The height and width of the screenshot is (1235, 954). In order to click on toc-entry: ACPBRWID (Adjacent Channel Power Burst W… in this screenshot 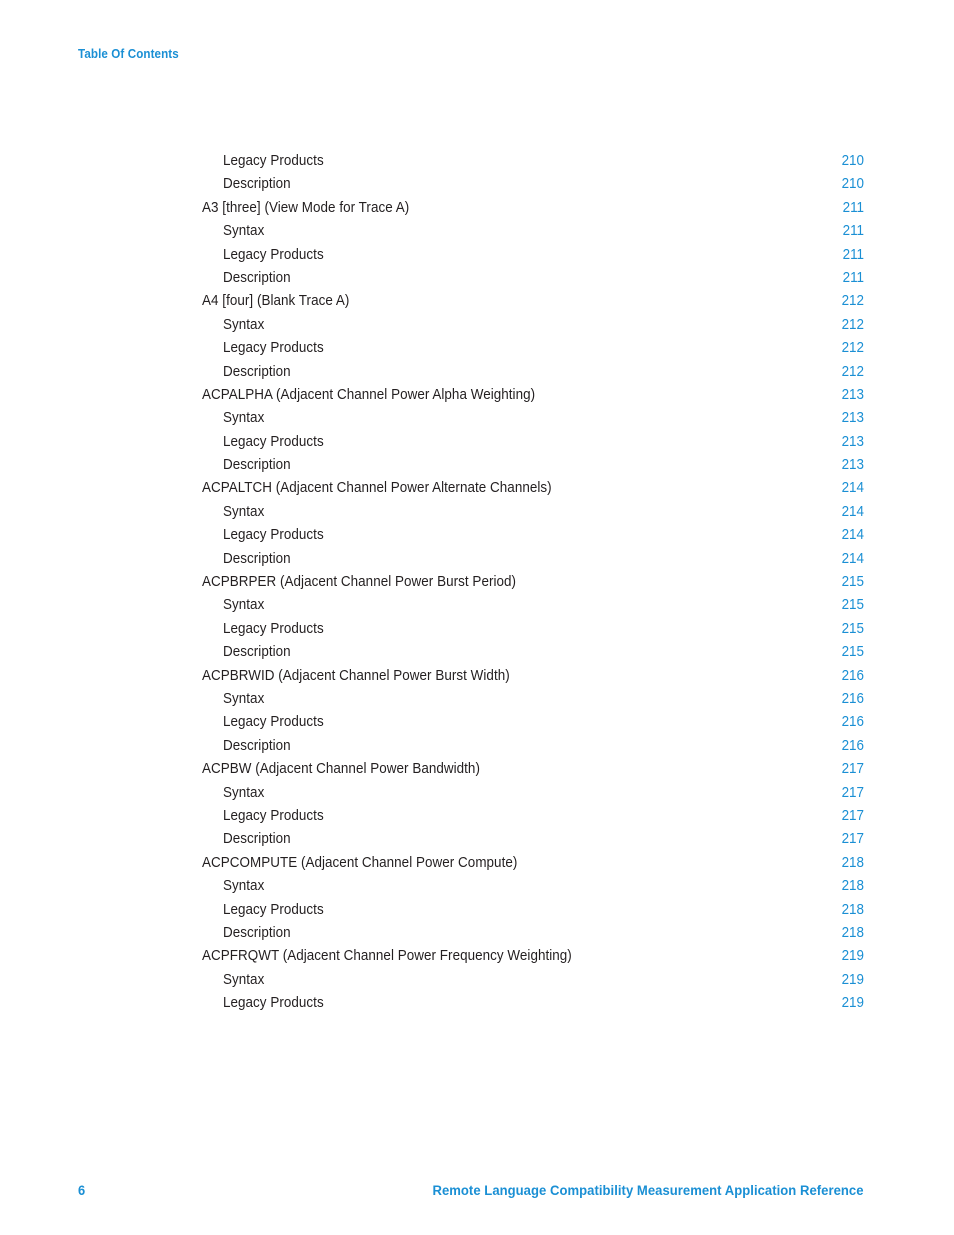, I will do `click(533, 679)`.